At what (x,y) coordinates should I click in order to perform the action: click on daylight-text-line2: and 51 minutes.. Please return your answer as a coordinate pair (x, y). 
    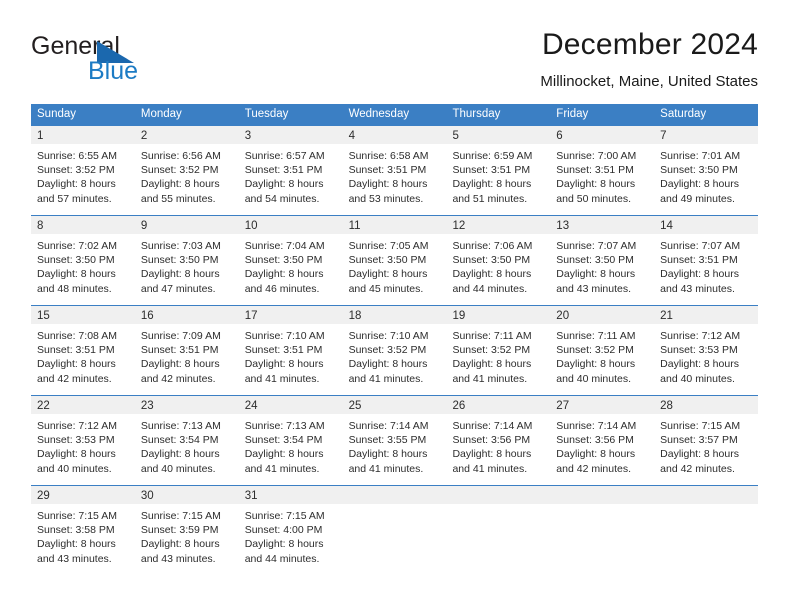
    Looking at the image, I should click on (490, 198).